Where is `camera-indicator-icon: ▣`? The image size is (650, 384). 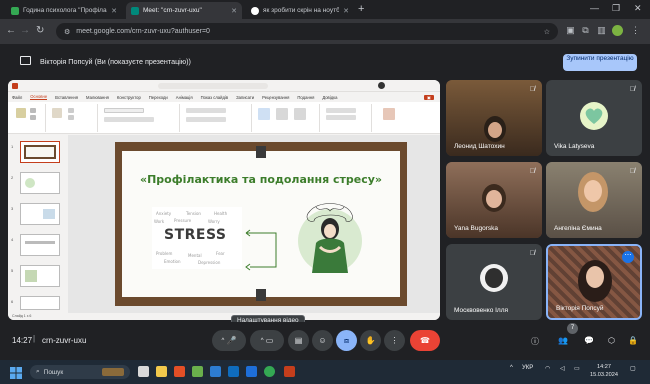 camera-indicator-icon: ▣ is located at coordinates (570, 30).